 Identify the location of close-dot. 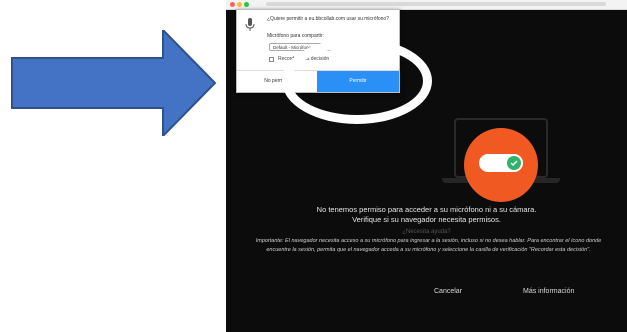
(232, 4).